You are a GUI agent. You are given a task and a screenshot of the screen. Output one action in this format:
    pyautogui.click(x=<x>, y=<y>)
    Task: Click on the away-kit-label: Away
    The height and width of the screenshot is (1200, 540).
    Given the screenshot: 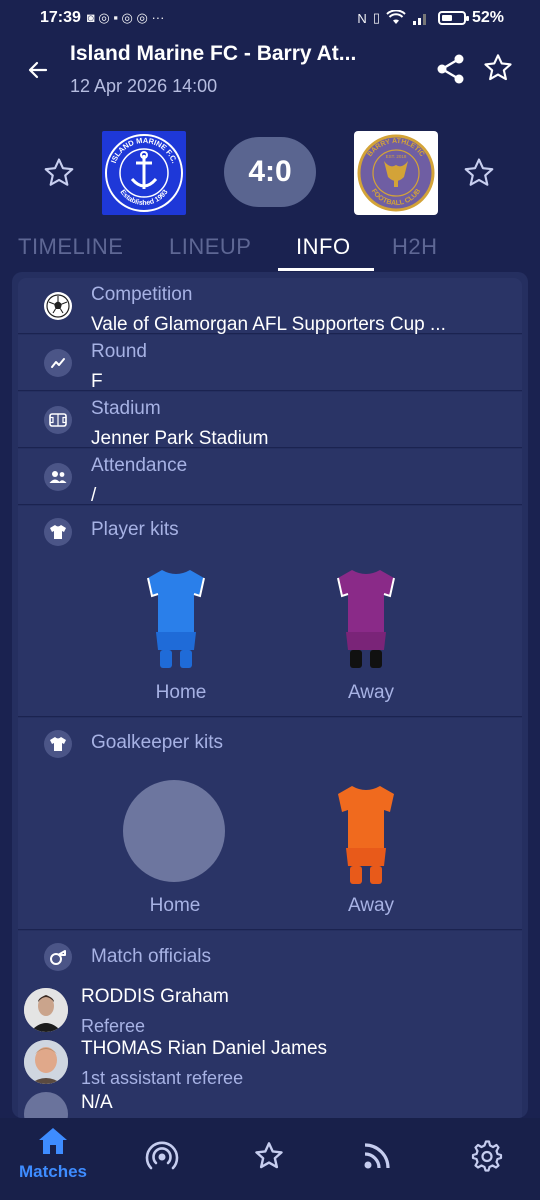 What is the action you would take?
    pyautogui.click(x=371, y=692)
    